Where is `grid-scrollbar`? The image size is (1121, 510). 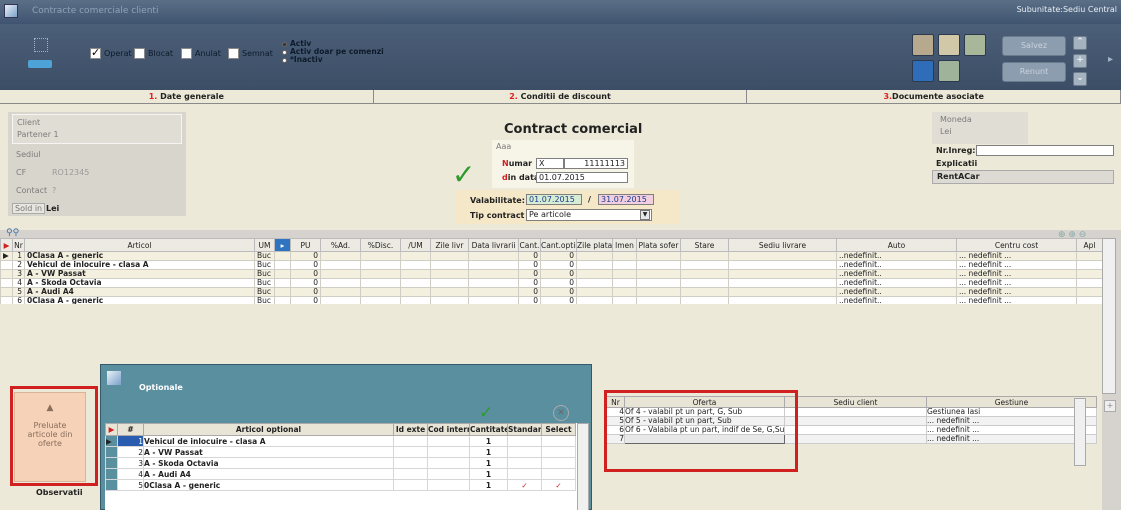
grid-scrollbar is located at coordinates (1109, 316).